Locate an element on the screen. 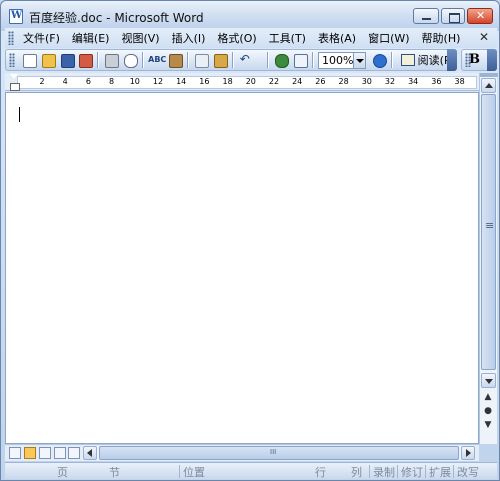  toolbar-grip-handle is located at coordinates (12, 60).